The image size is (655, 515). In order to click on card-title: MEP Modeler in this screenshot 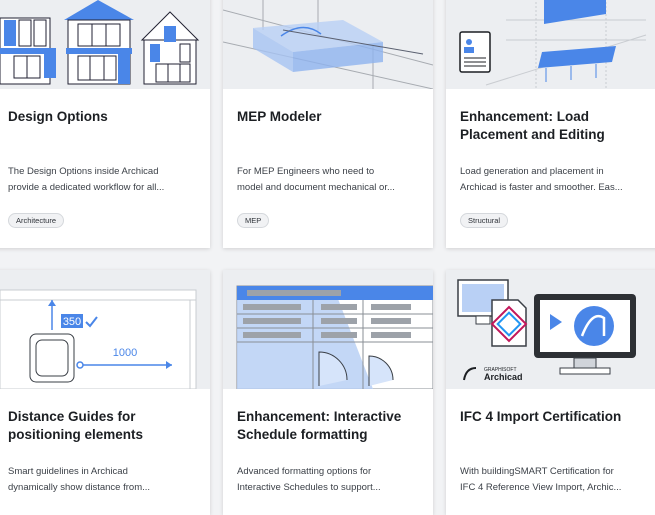, I will do `click(279, 116)`.